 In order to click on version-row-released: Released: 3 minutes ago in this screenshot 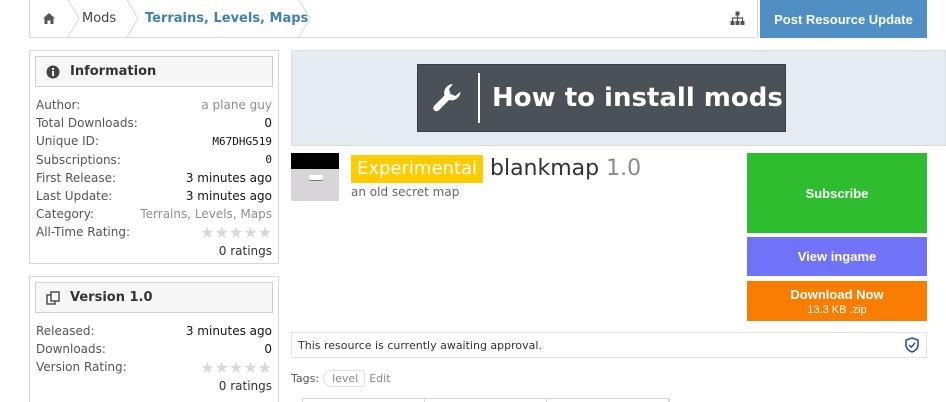, I will do `click(154, 331)`.